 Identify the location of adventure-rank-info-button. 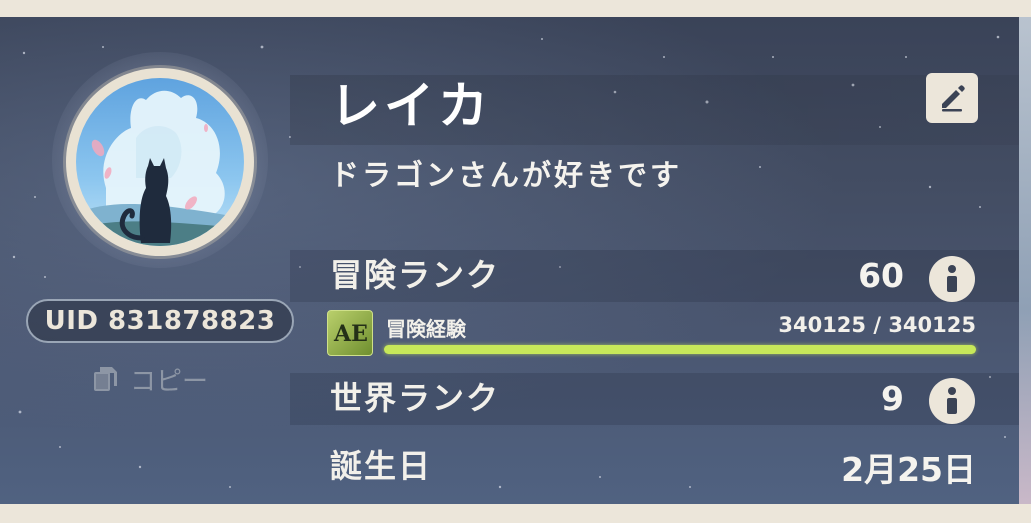
(952, 279).